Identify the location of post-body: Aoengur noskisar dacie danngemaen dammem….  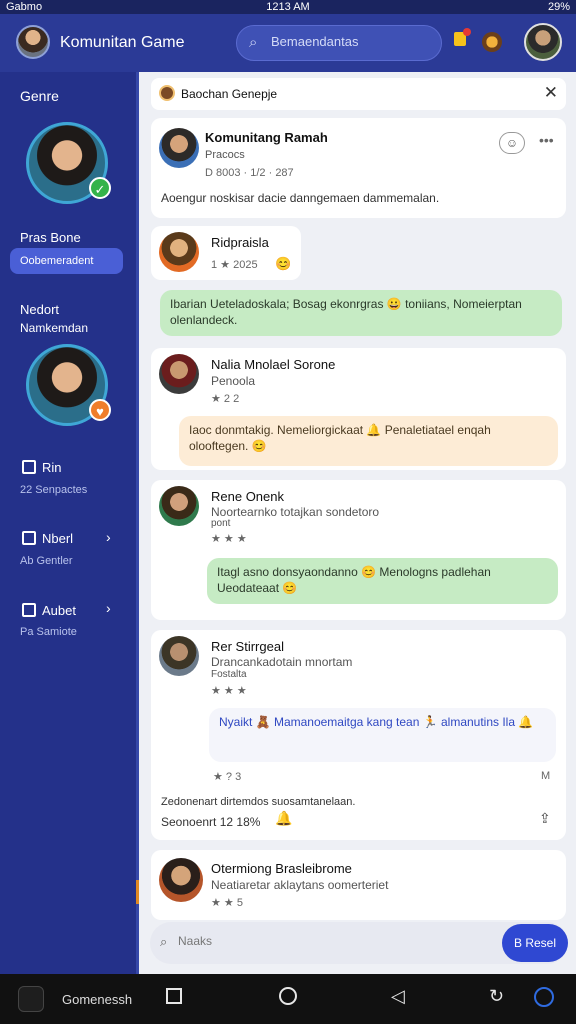
(300, 198).